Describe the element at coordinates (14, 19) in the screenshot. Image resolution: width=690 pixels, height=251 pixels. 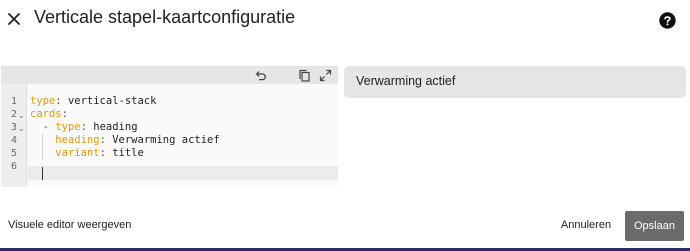
I see `close-icon` at that location.